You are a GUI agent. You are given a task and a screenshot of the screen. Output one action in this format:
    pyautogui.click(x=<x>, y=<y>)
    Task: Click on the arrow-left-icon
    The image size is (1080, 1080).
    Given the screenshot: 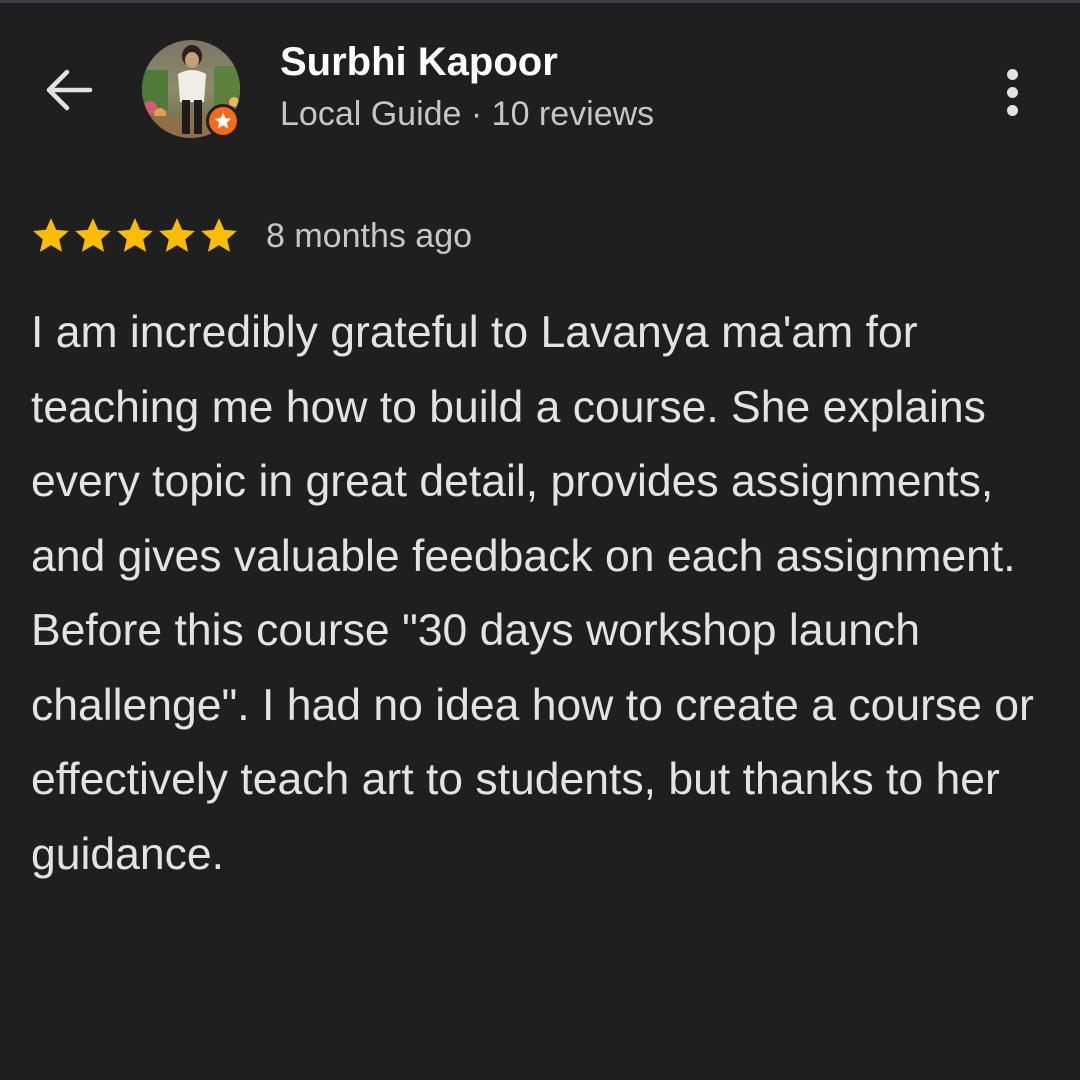 What is the action you would take?
    pyautogui.click(x=69, y=90)
    